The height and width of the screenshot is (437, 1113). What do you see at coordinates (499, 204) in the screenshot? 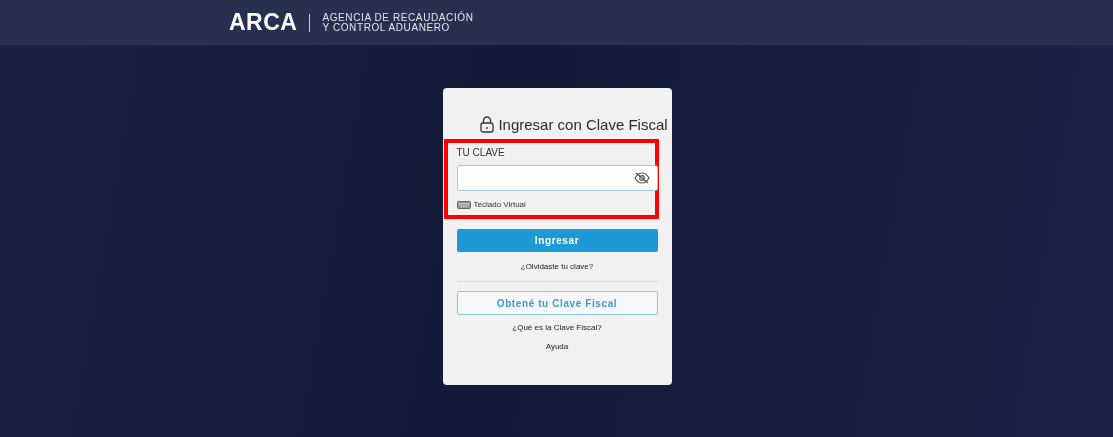
I see `virtual-keyboard-link: Teclado Virtual` at bounding box center [499, 204].